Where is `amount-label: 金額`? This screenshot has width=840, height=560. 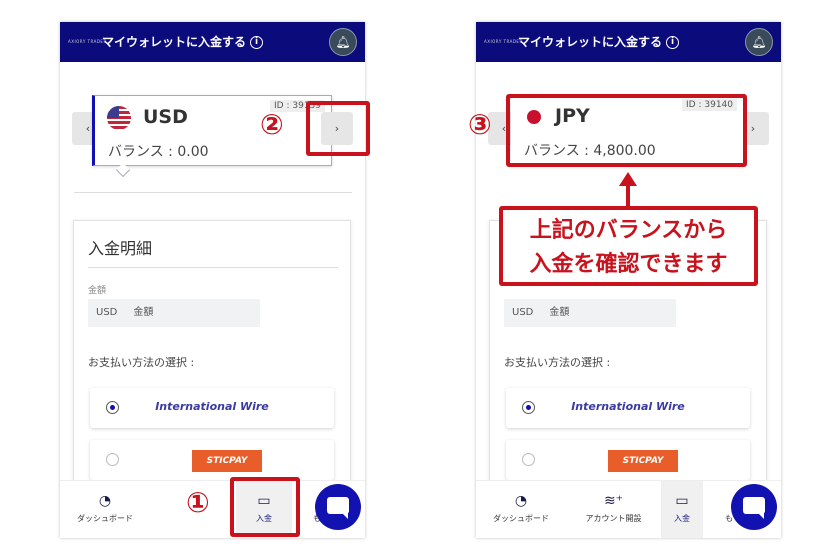
amount-label: 金額 is located at coordinates (97, 291).